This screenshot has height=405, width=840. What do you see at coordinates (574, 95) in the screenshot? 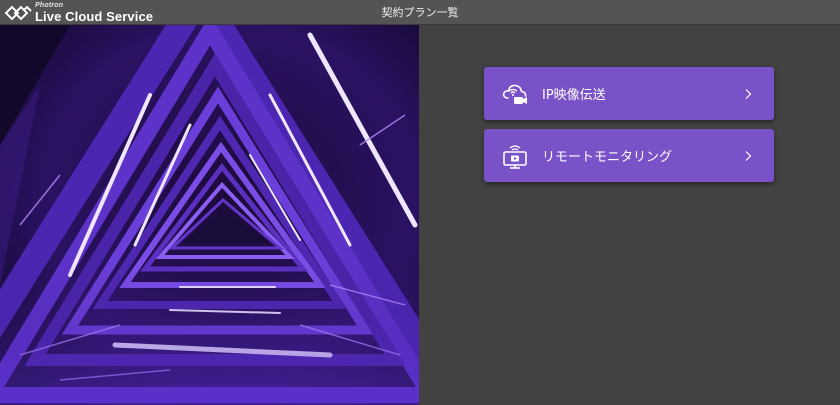
I see `ip-video-transmission-label: IP映像伝送` at bounding box center [574, 95].